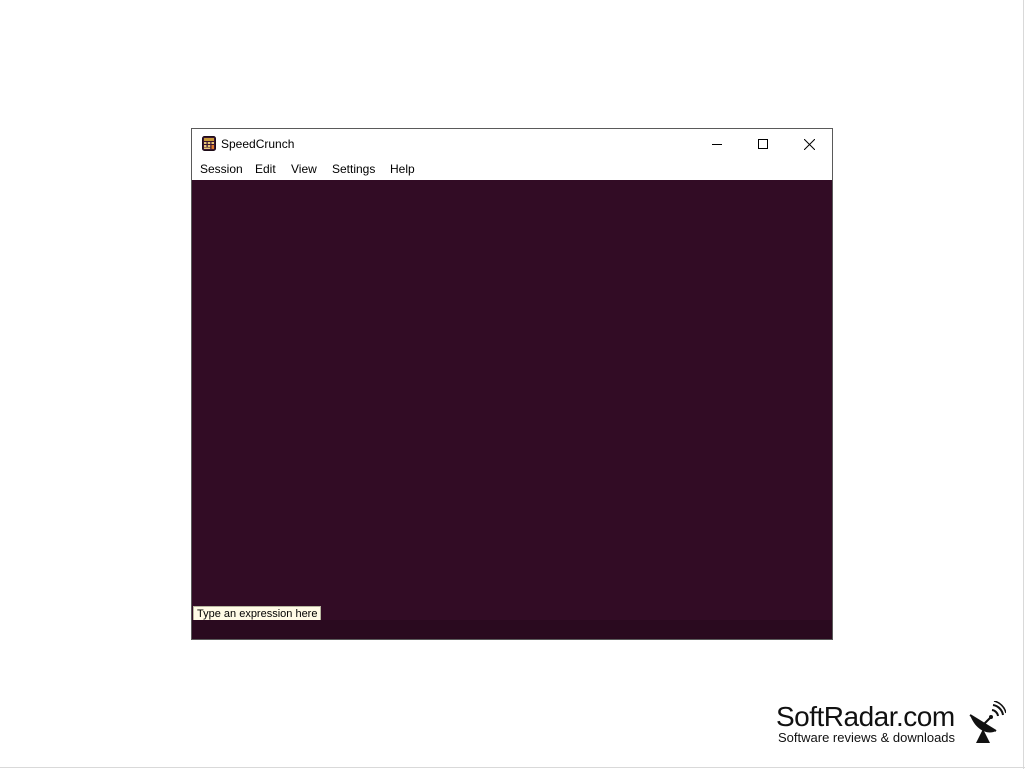  Describe the element at coordinates (865, 716) in the screenshot. I see `watermark-brand: SoftRadar.com` at that location.